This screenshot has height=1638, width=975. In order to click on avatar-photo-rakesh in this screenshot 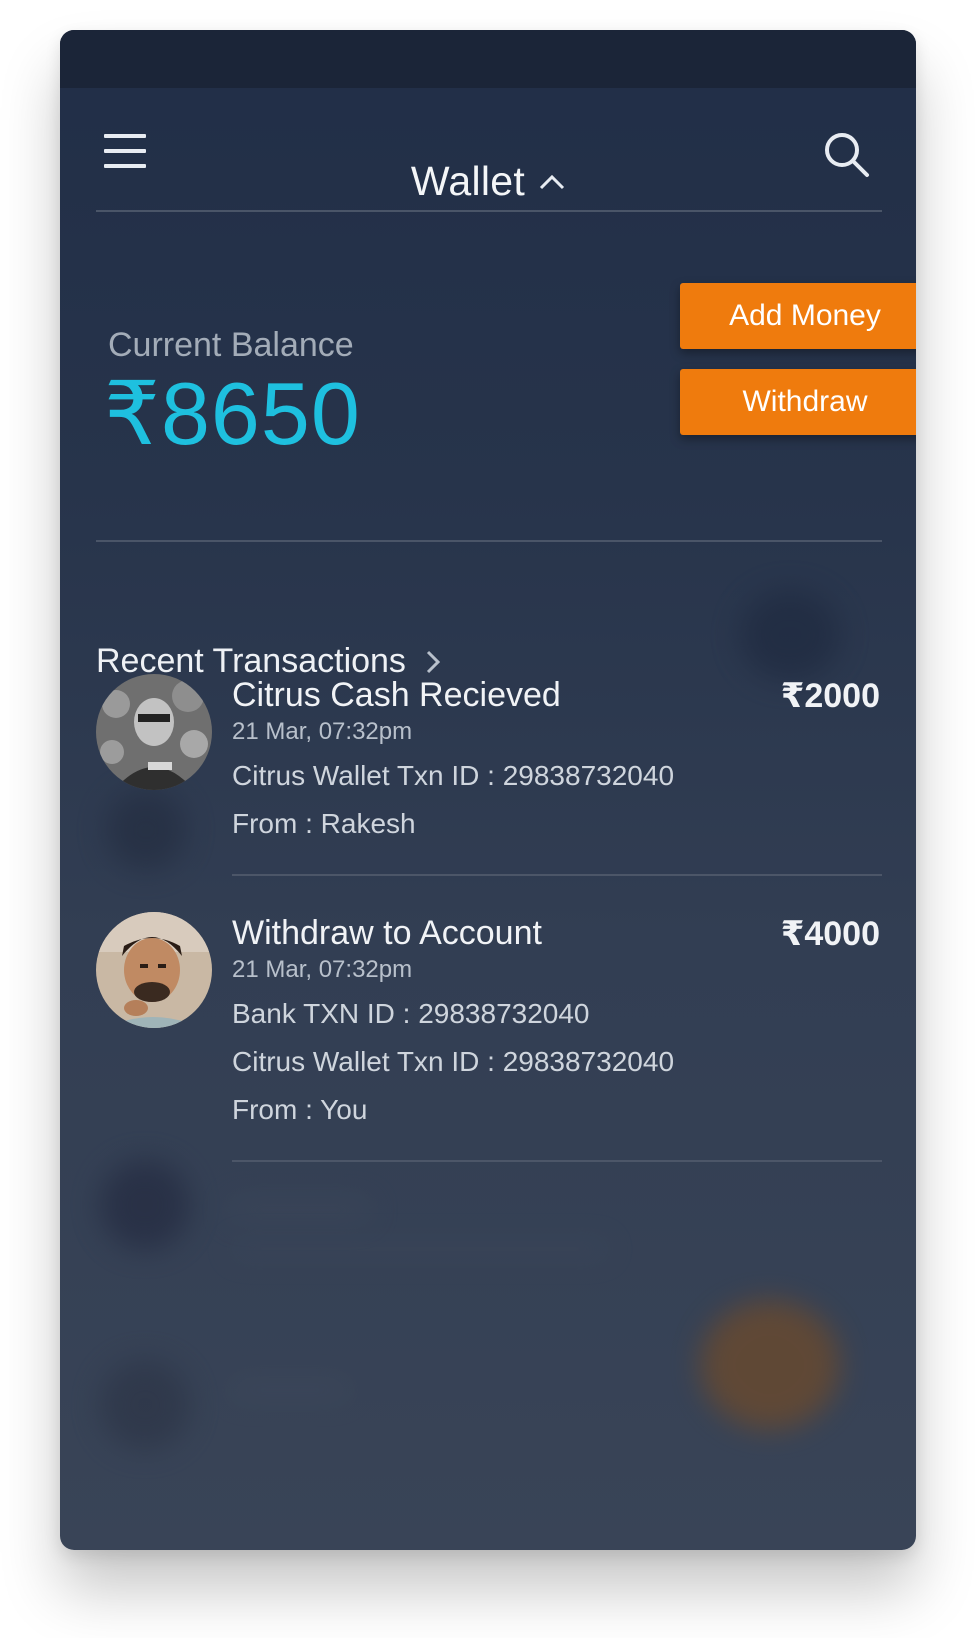, I will do `click(154, 732)`.